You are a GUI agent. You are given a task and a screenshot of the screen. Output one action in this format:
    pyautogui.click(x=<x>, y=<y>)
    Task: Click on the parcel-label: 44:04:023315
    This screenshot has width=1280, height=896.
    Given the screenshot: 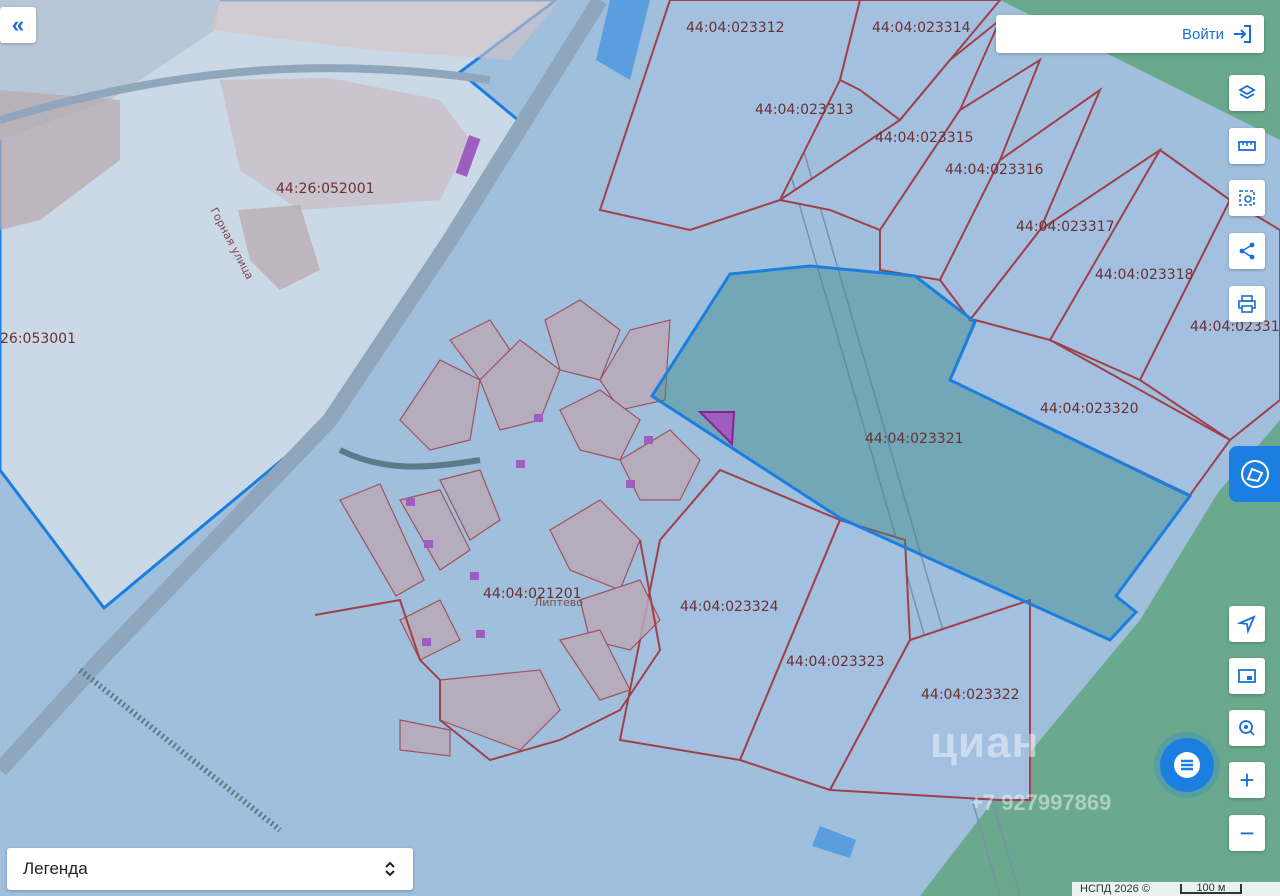 What is the action you would take?
    pyautogui.click(x=924, y=138)
    